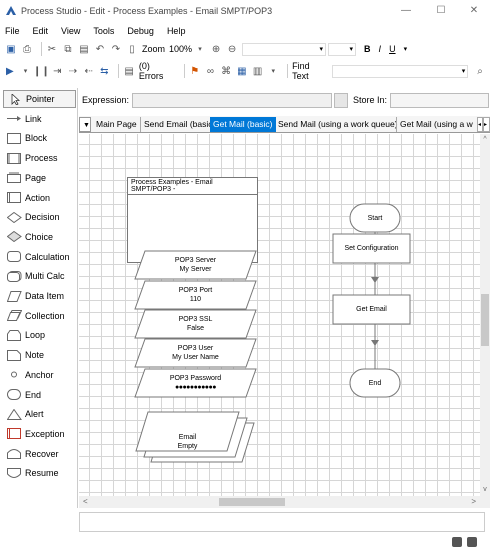  Describe the element at coordinates (89, 71) in the screenshot. I see `step-out-icon: ⇠` at that location.